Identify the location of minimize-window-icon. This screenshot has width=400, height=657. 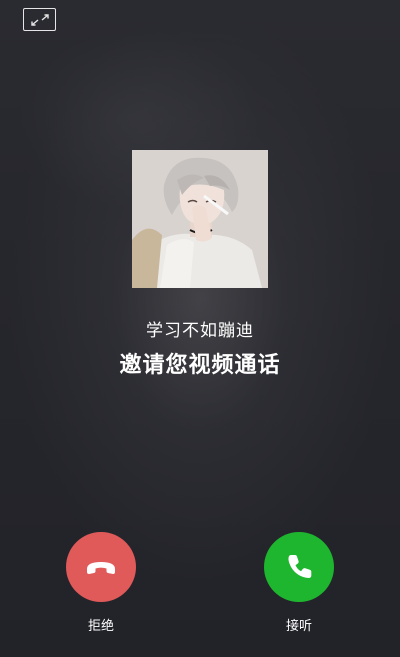
(39, 19).